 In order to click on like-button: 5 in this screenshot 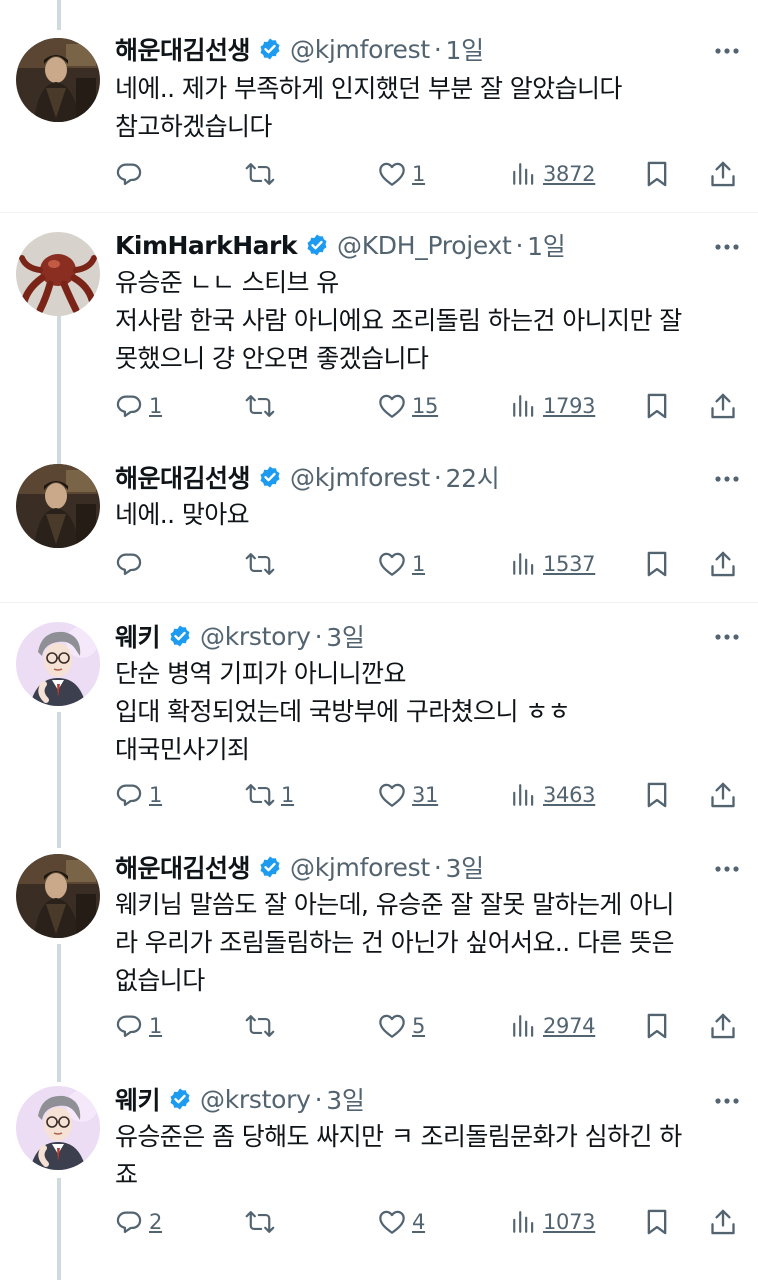, I will do `click(401, 1026)`.